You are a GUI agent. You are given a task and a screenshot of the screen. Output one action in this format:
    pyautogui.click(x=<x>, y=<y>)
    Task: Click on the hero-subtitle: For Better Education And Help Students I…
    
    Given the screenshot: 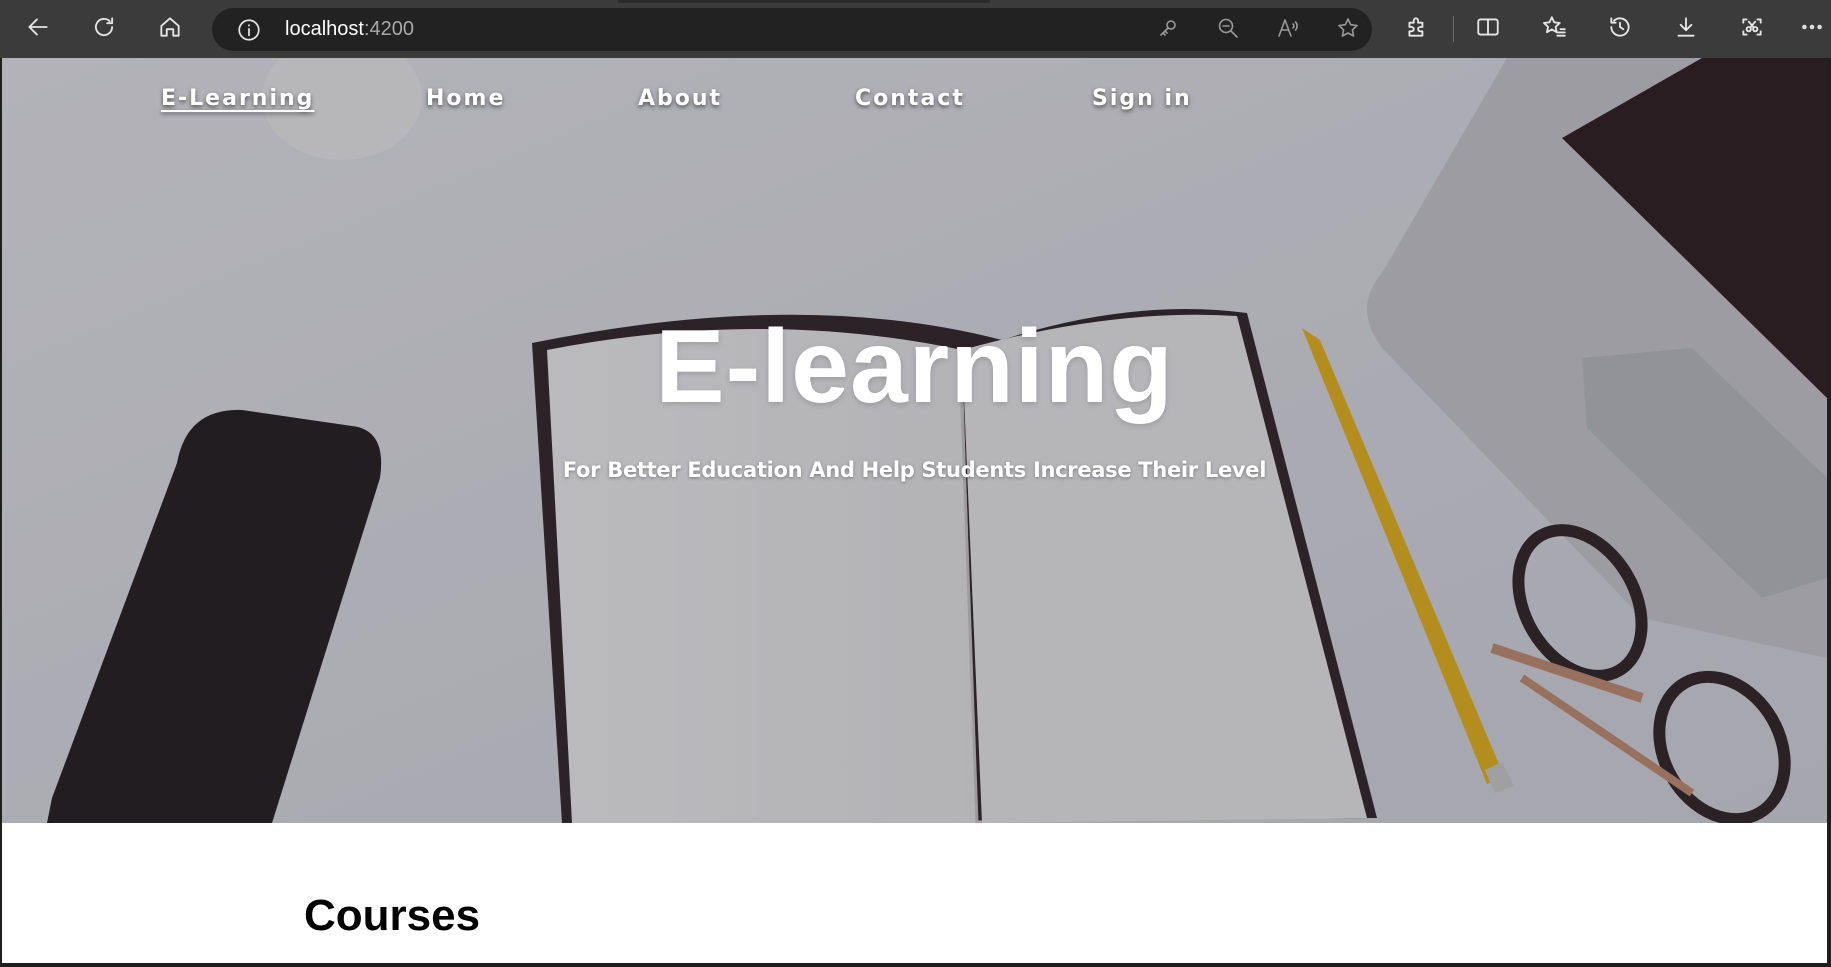 What is the action you would take?
    pyautogui.click(x=914, y=470)
    